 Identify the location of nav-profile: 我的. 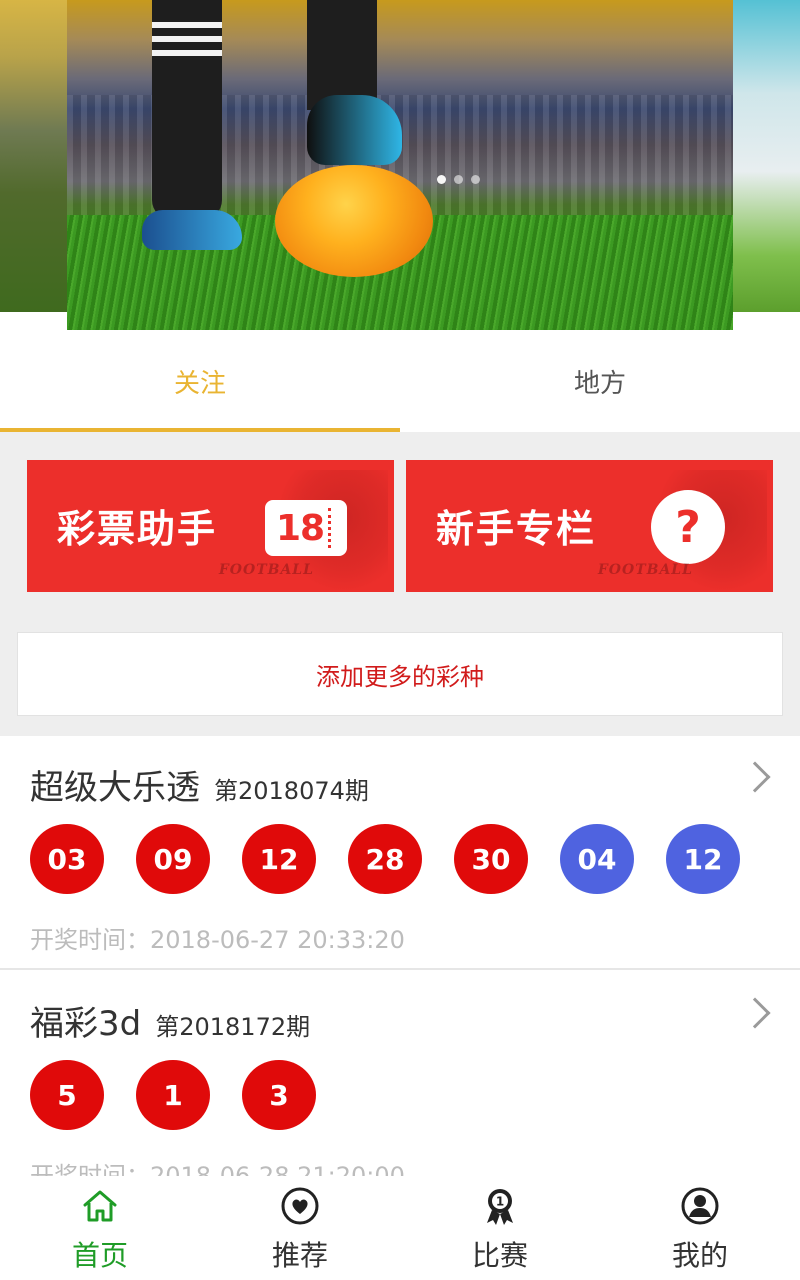
(700, 1228).